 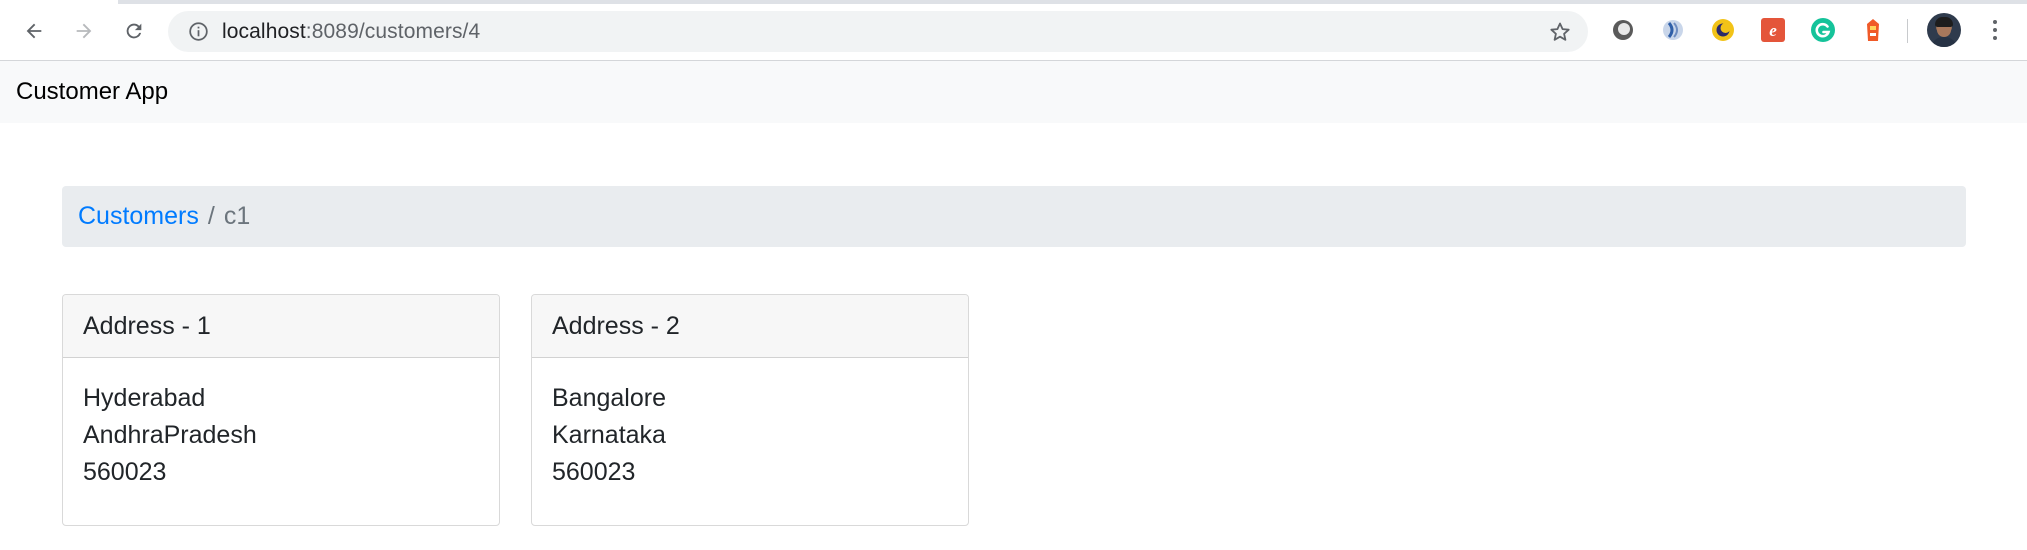 I want to click on active-tab, so click(x=59, y=2).